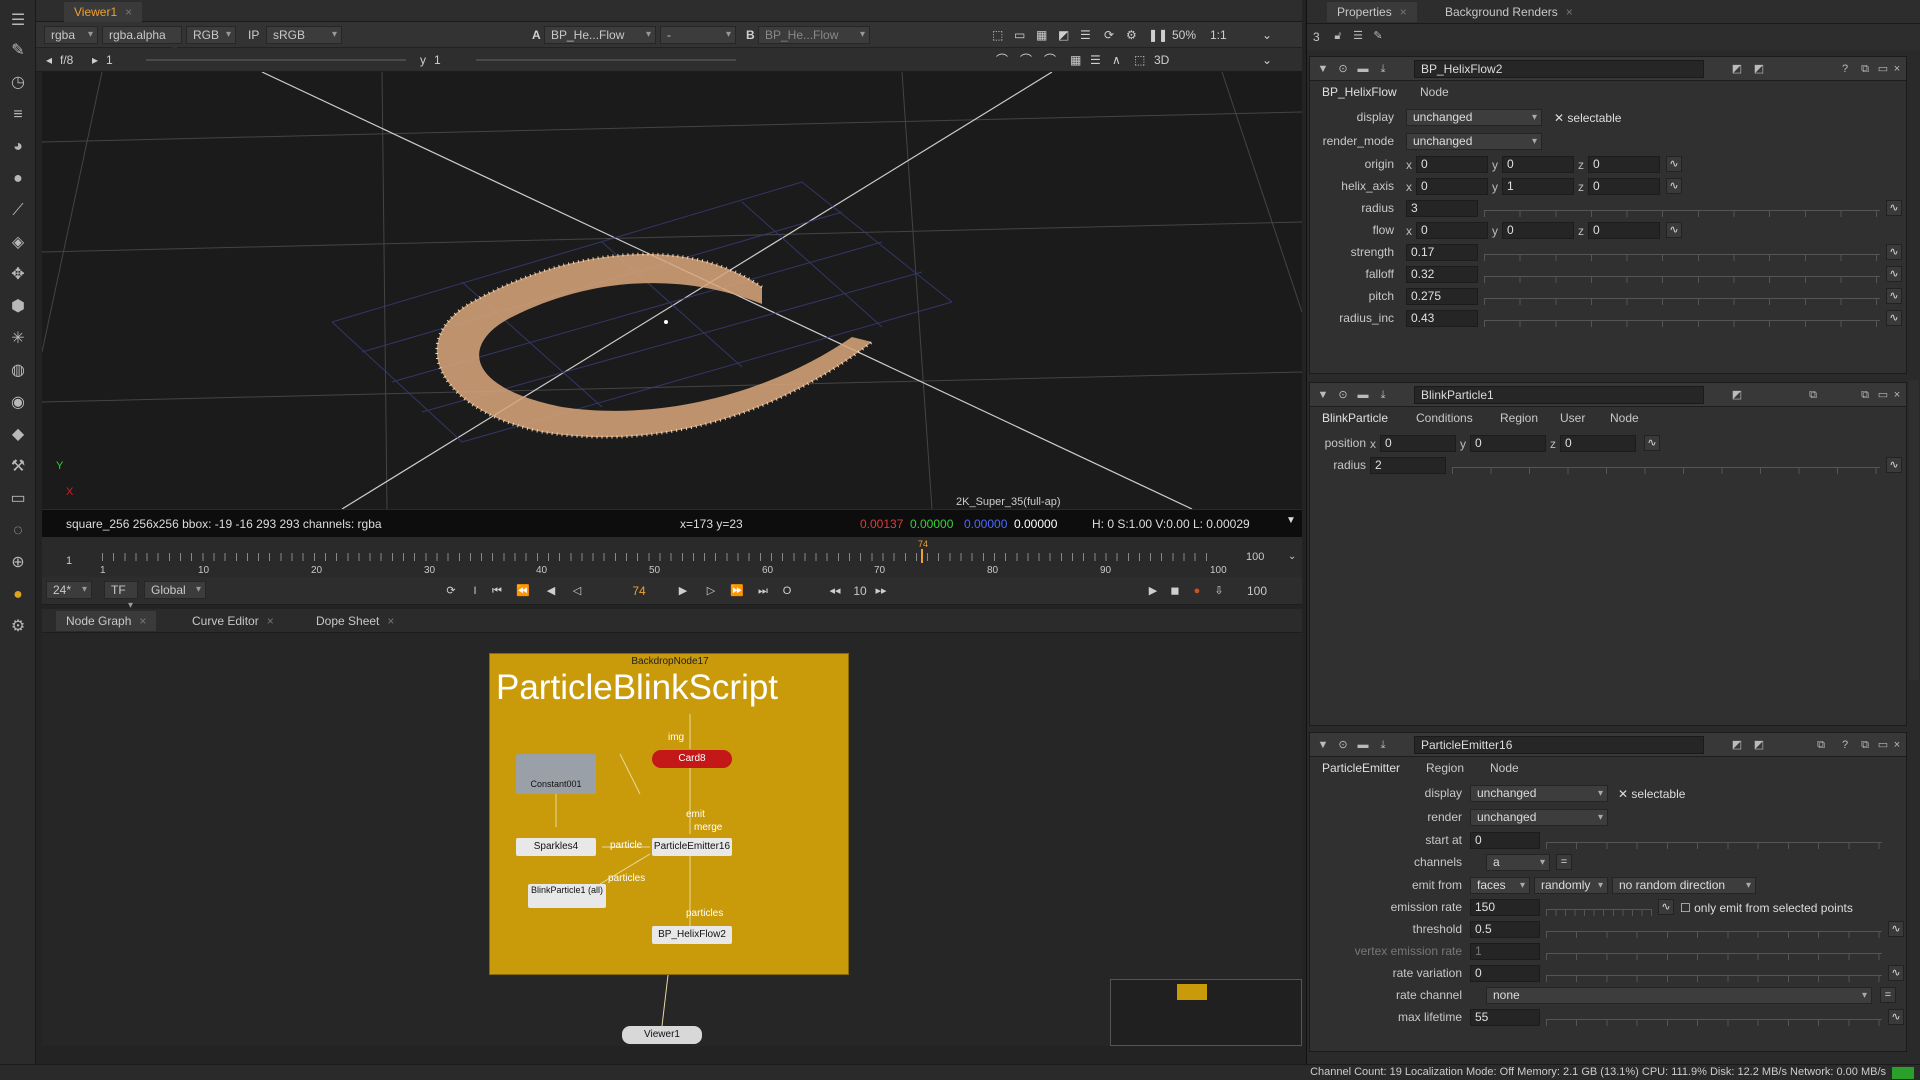  Describe the element at coordinates (1624, 164) in the screenshot. I see `origin-z-field: 0` at that location.